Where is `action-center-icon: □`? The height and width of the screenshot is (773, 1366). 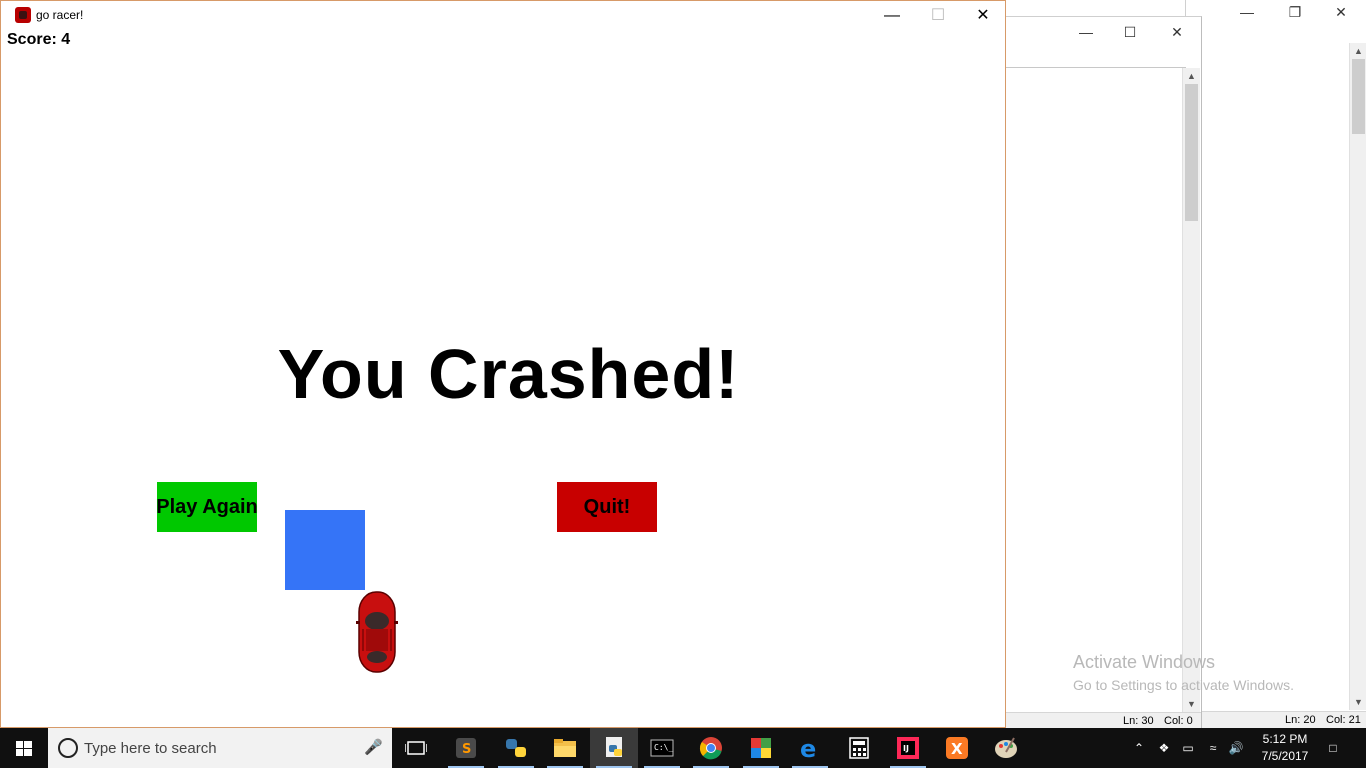
action-center-icon: □ is located at coordinates (1333, 748).